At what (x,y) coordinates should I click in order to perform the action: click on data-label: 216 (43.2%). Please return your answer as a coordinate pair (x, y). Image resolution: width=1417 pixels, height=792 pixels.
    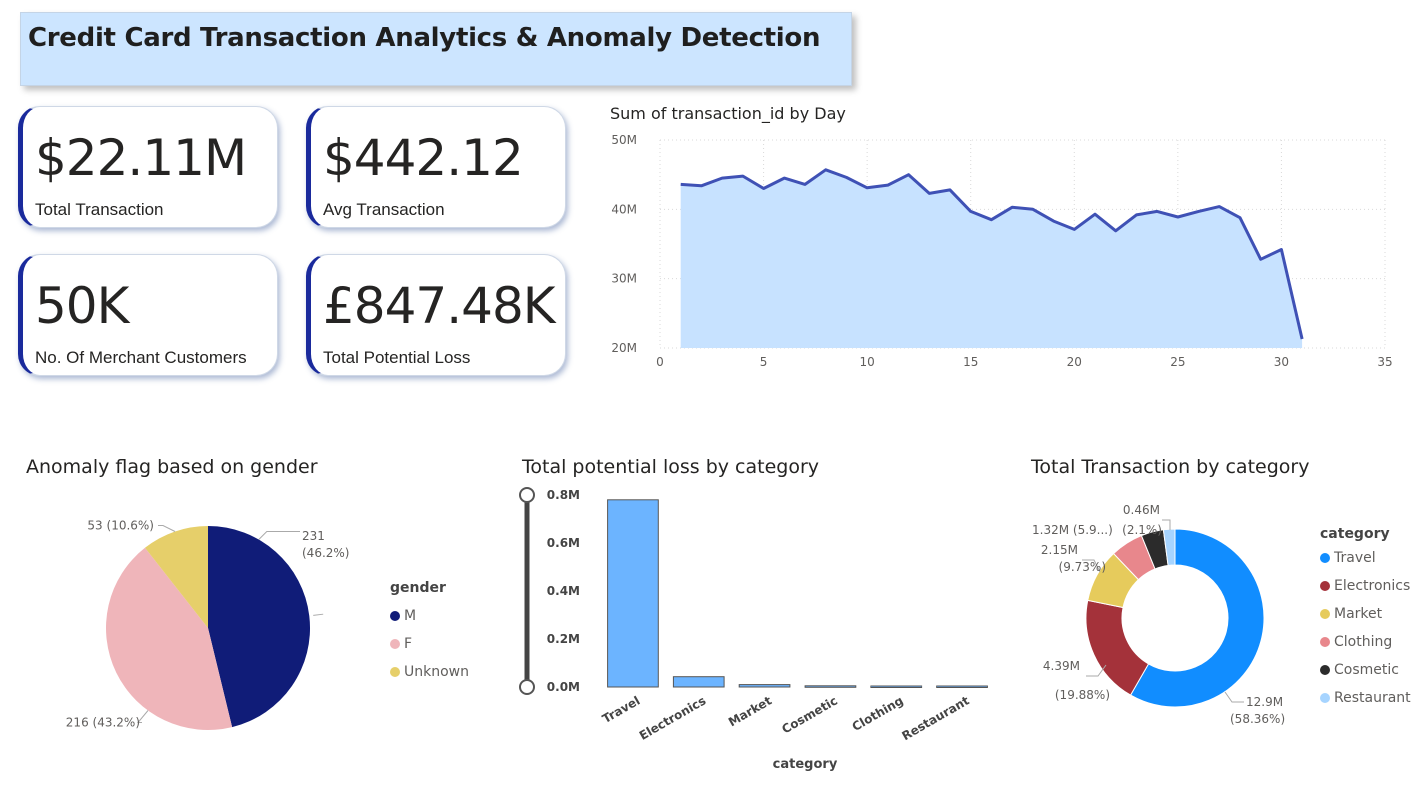
    Looking at the image, I should click on (103, 722).